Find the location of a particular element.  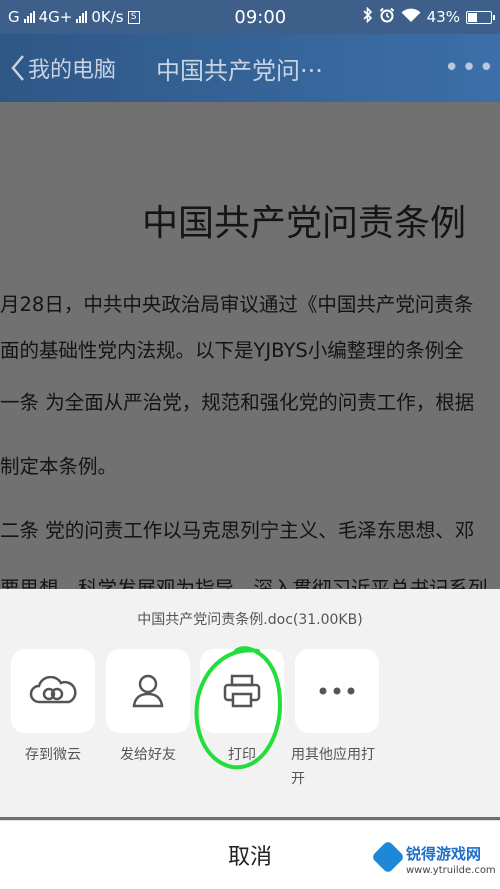

more-menu-button: ••• is located at coordinates (470, 68).